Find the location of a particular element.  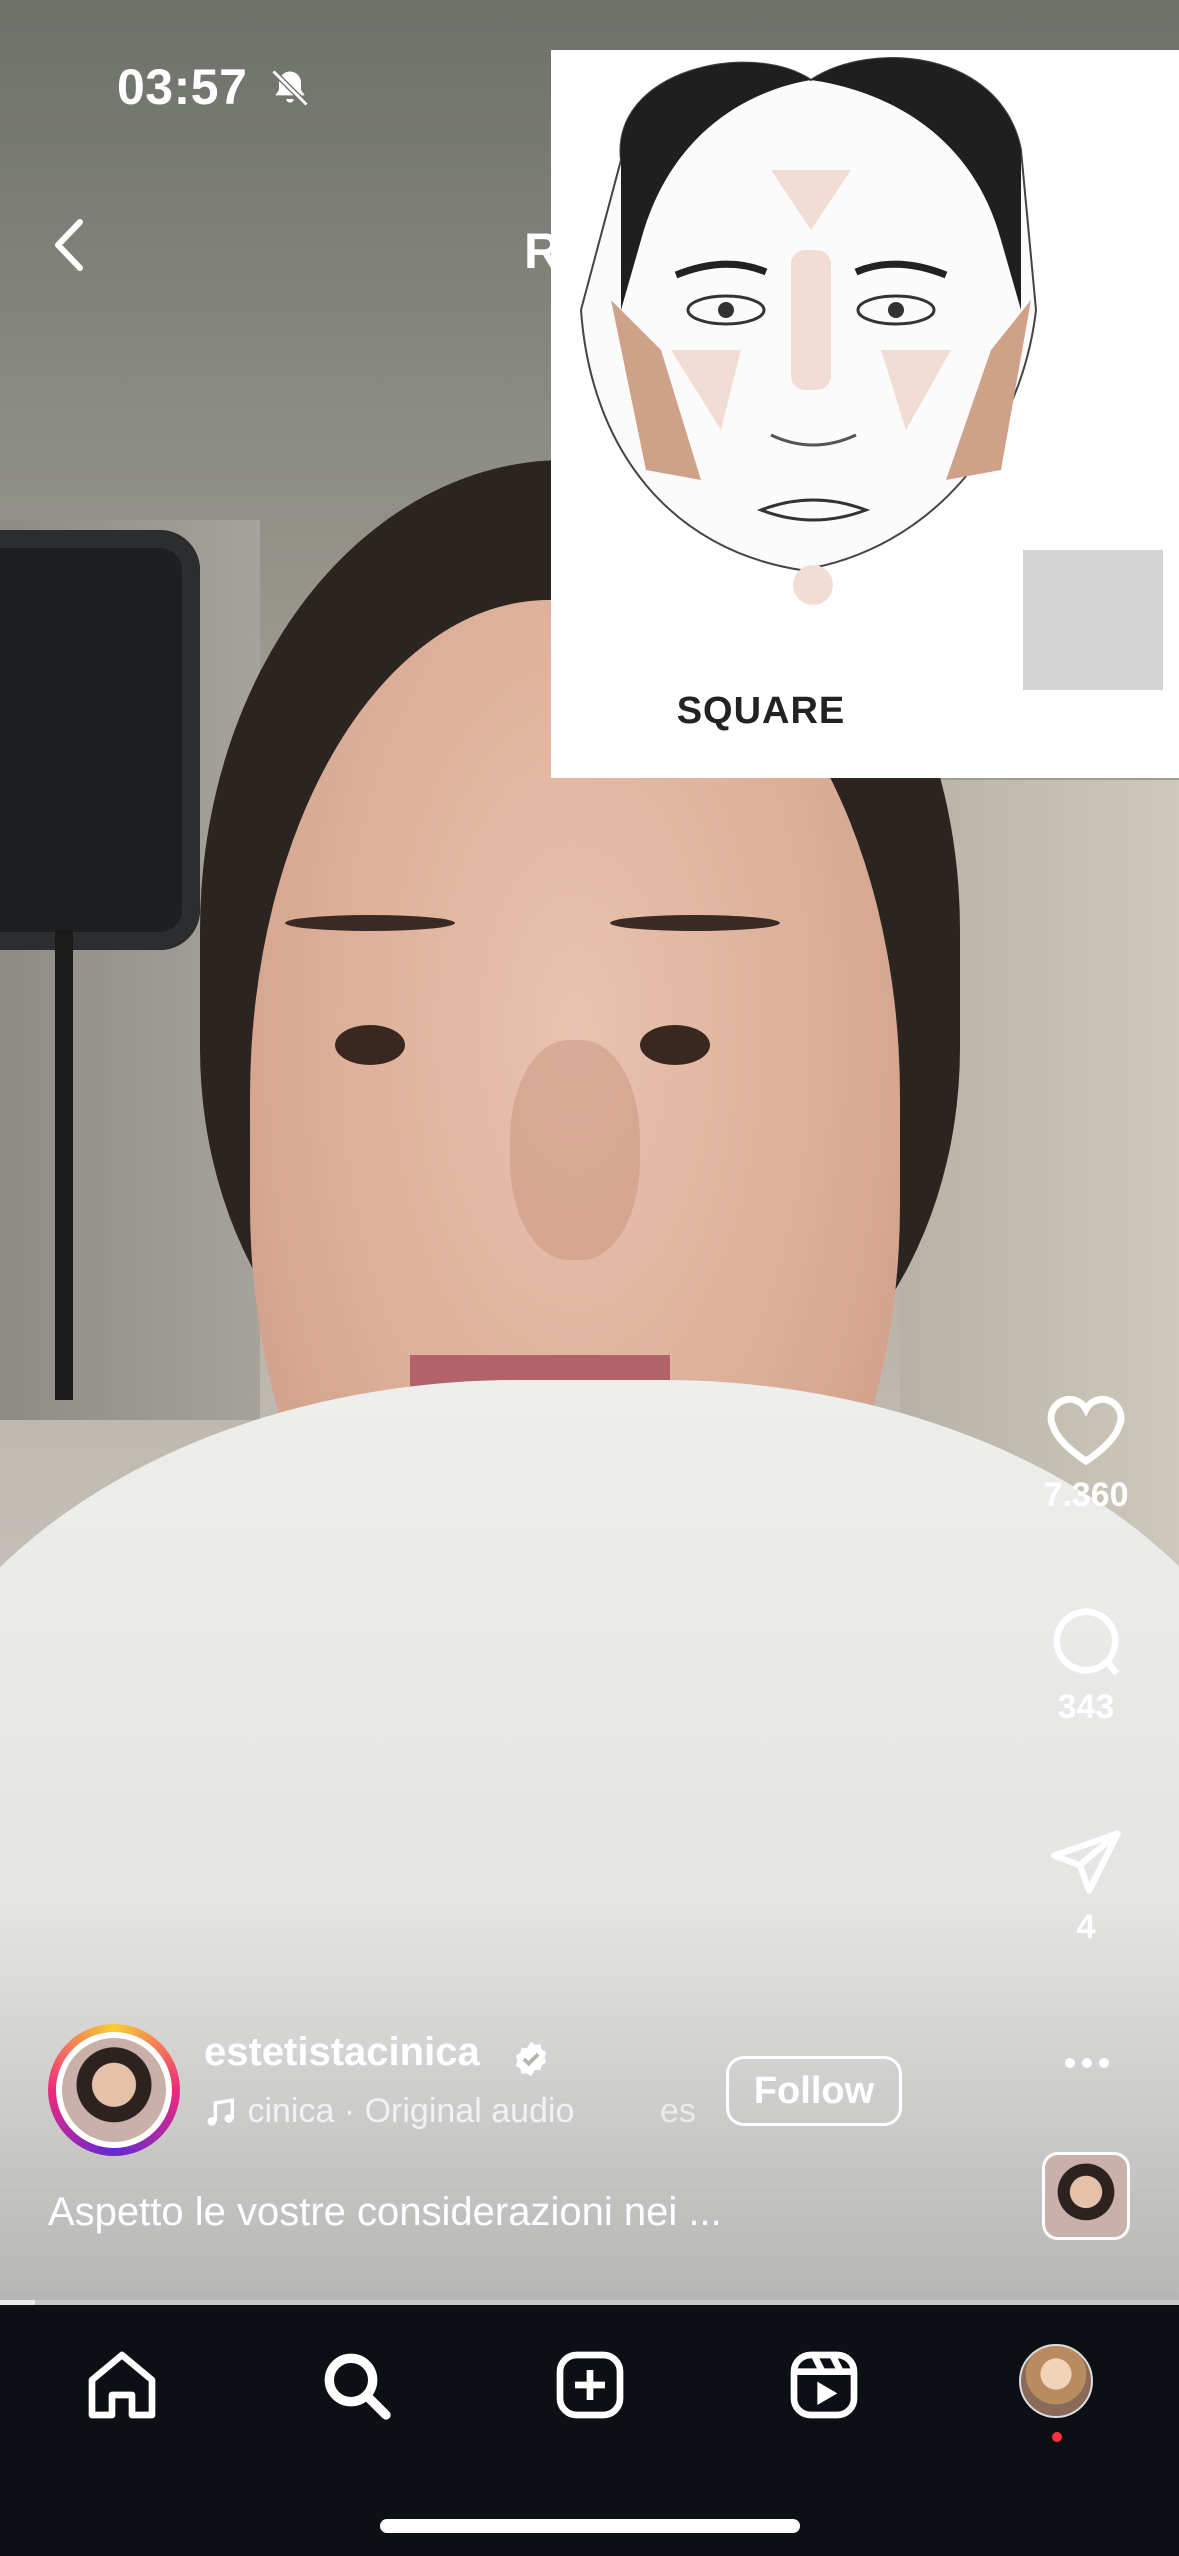

follow-button: Follow is located at coordinates (814, 2091).